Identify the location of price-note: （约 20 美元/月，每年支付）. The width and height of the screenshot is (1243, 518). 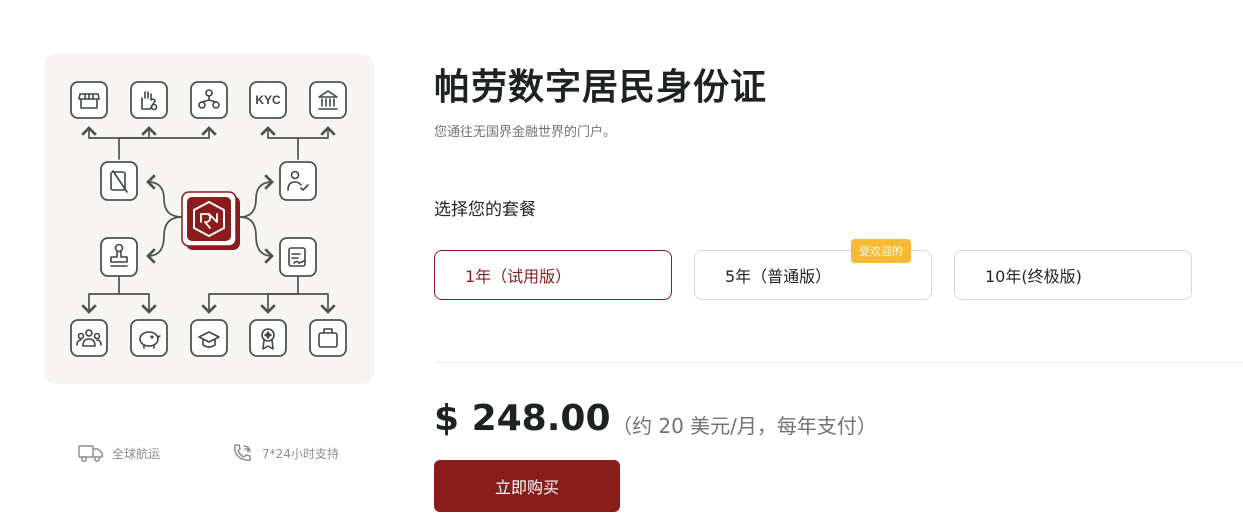
(744, 426).